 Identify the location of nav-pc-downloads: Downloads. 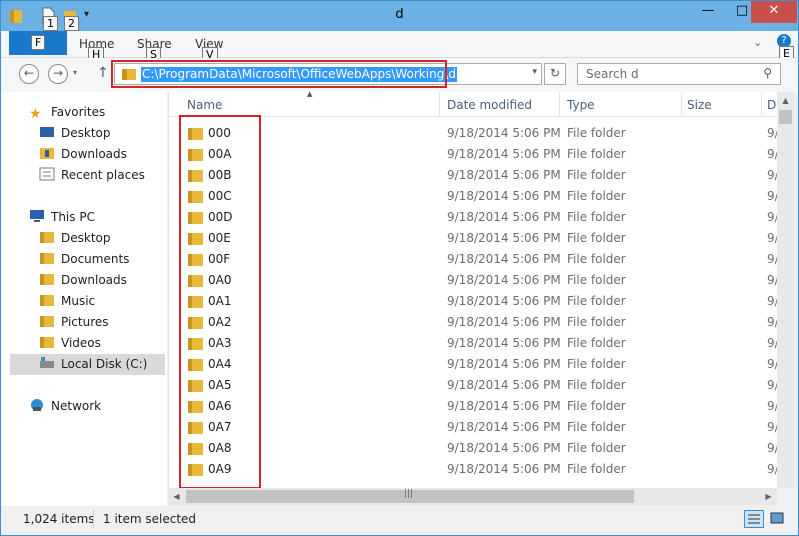
(83, 280).